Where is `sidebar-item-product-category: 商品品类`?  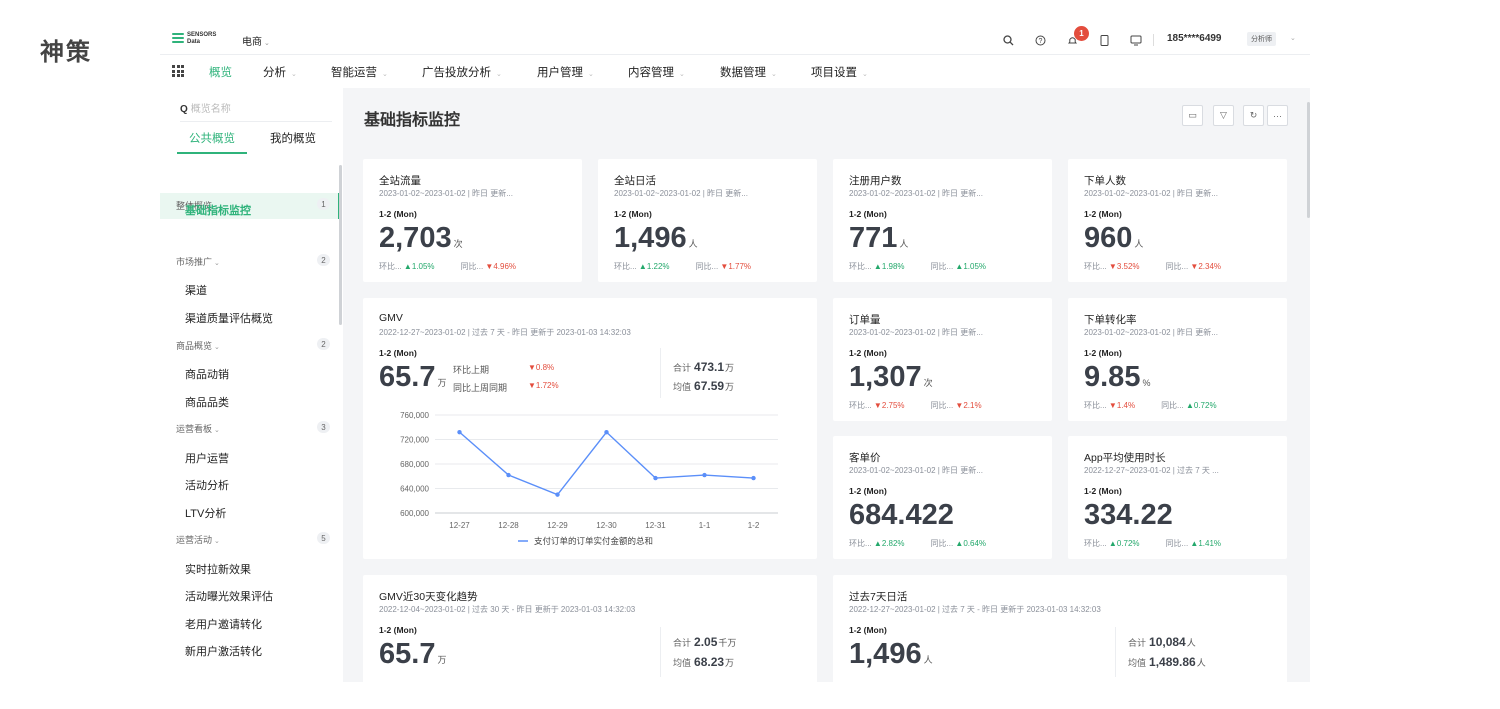
sidebar-item-product-category: 商品品类 is located at coordinates (207, 402).